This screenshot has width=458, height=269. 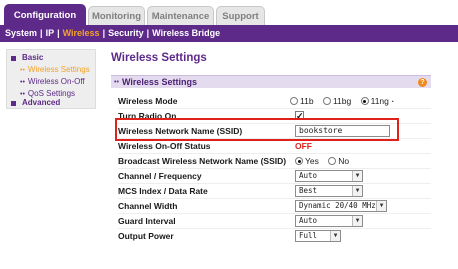 I want to click on radio-broadcast-no, so click(x=332, y=161).